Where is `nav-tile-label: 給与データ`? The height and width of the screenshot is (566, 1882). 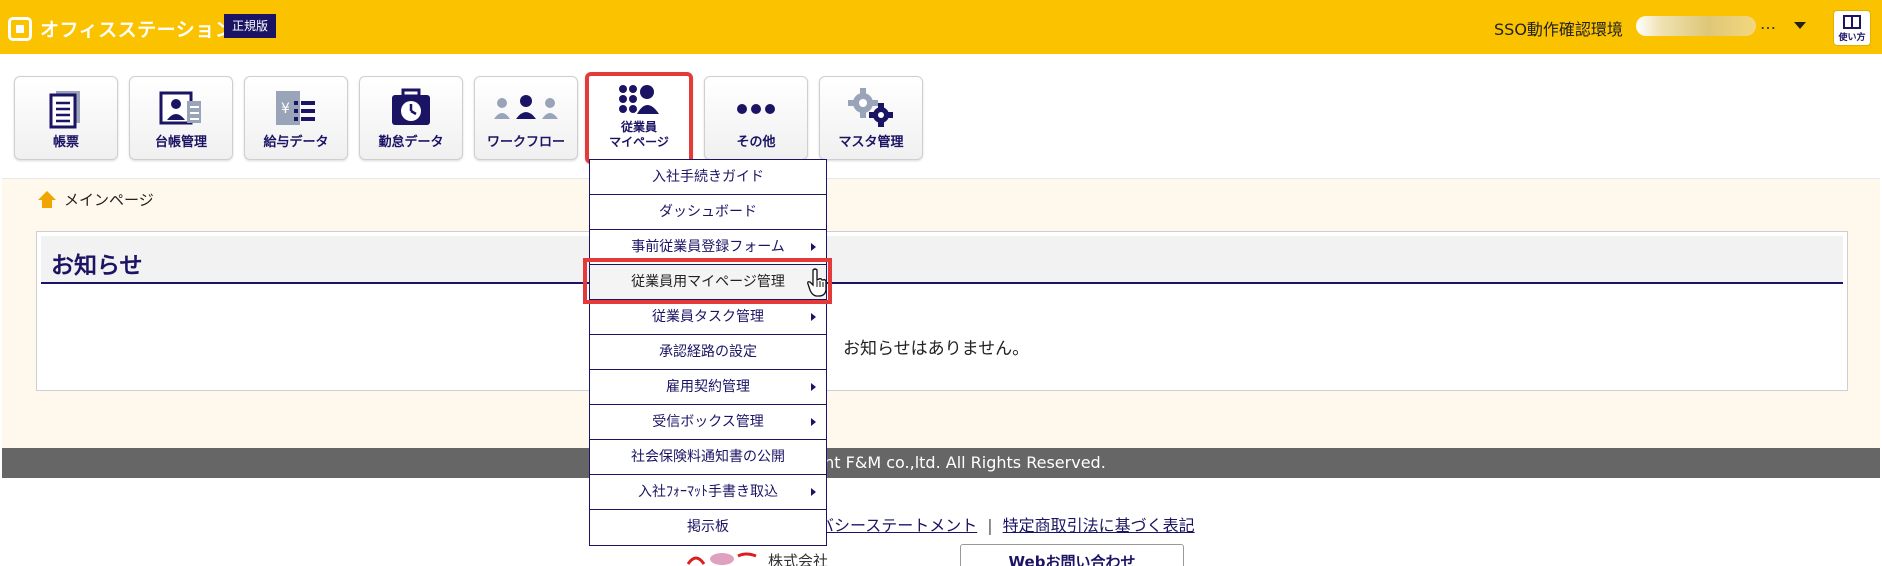 nav-tile-label: 給与データ is located at coordinates (296, 142).